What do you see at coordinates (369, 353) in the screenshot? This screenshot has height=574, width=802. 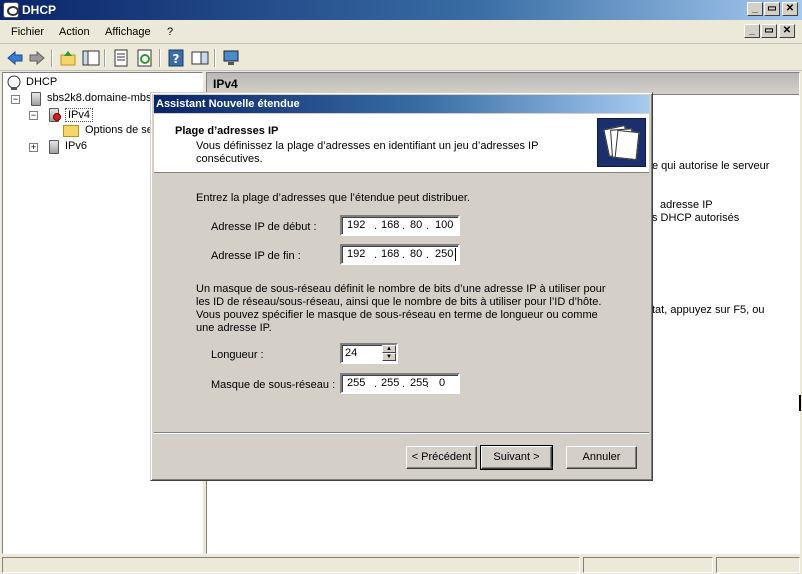 I see `length-spinner: 24 ▲ ▼` at bounding box center [369, 353].